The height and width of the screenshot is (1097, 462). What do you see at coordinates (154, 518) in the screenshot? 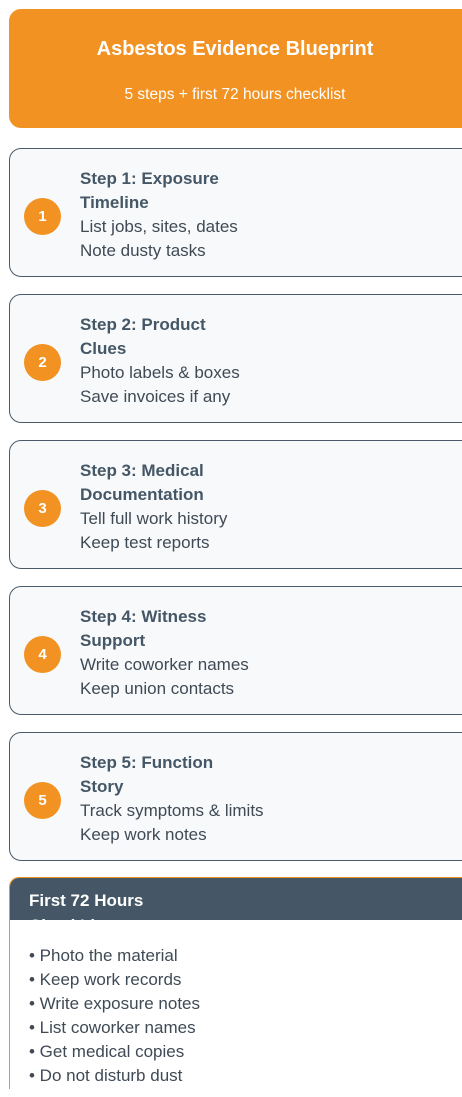
I see `step-detail: Tell full work history` at bounding box center [154, 518].